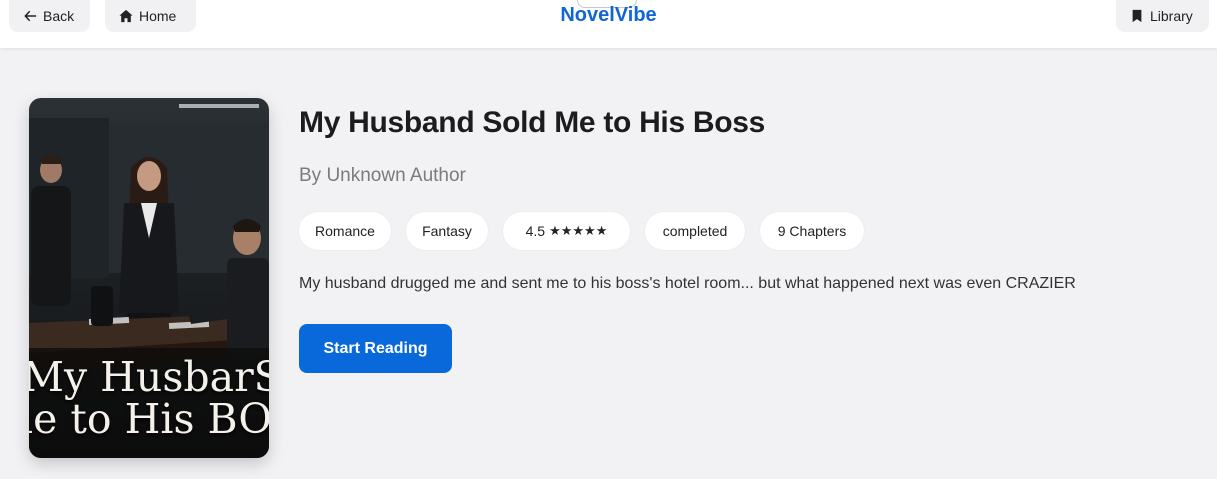  Describe the element at coordinates (1137, 16) in the screenshot. I see `bookmark-icon` at that location.